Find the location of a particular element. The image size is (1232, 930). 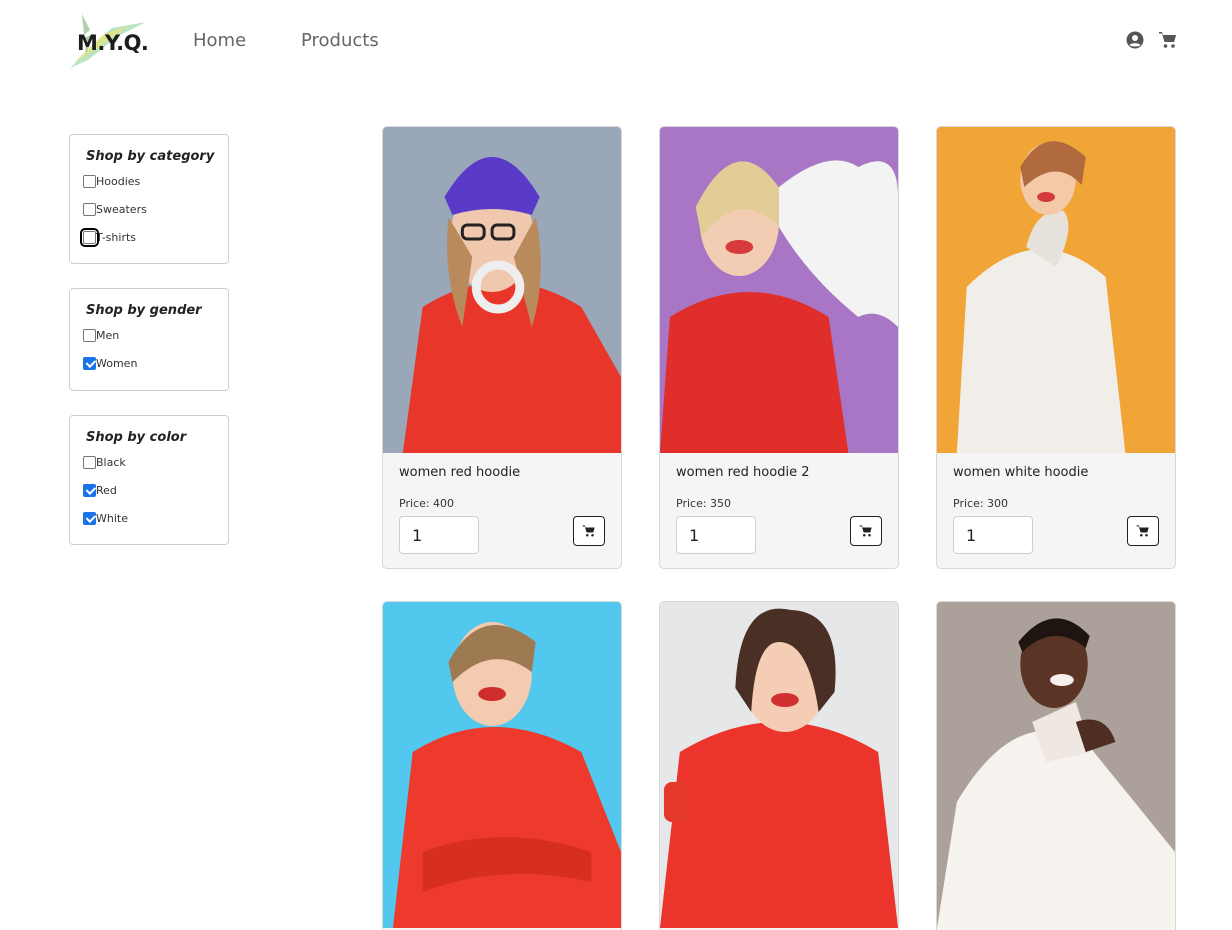

checkbox-men is located at coordinates (89, 335).